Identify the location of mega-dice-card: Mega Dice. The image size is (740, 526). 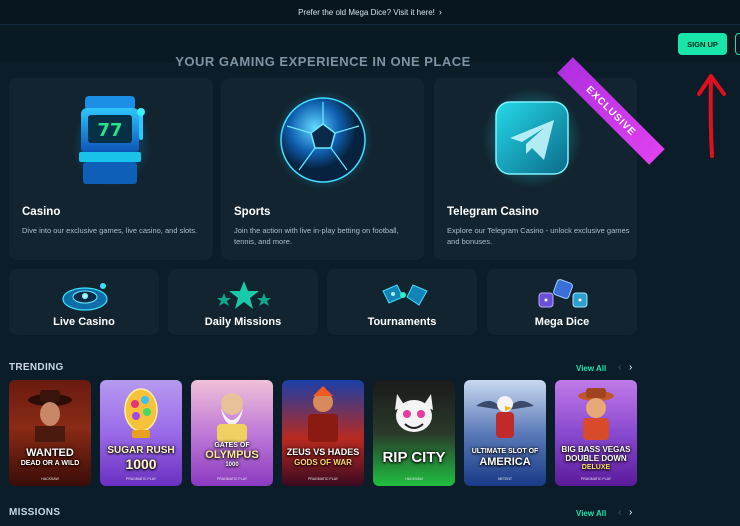
(562, 302).